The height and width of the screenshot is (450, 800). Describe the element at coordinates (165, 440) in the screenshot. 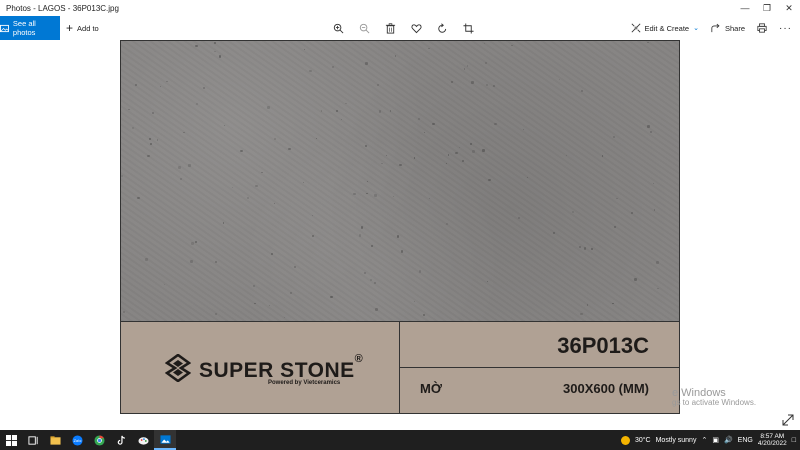

I see `taskbar-photos` at that location.